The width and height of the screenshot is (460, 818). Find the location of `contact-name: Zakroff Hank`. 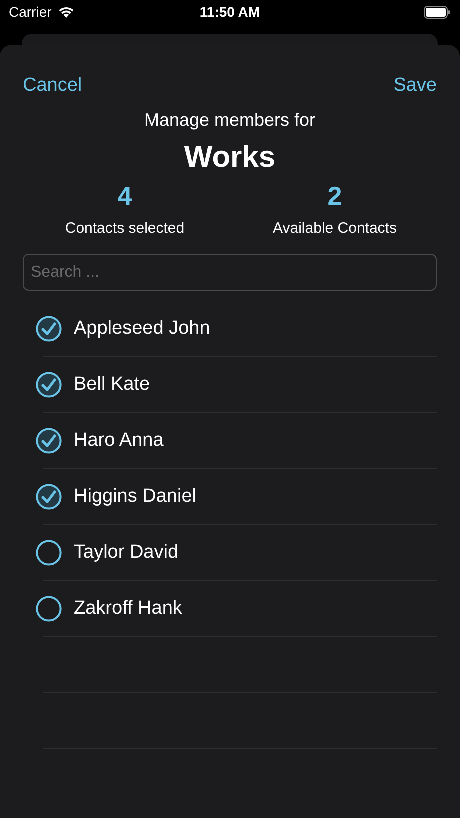

contact-name: Zakroff Hank is located at coordinates (128, 609).